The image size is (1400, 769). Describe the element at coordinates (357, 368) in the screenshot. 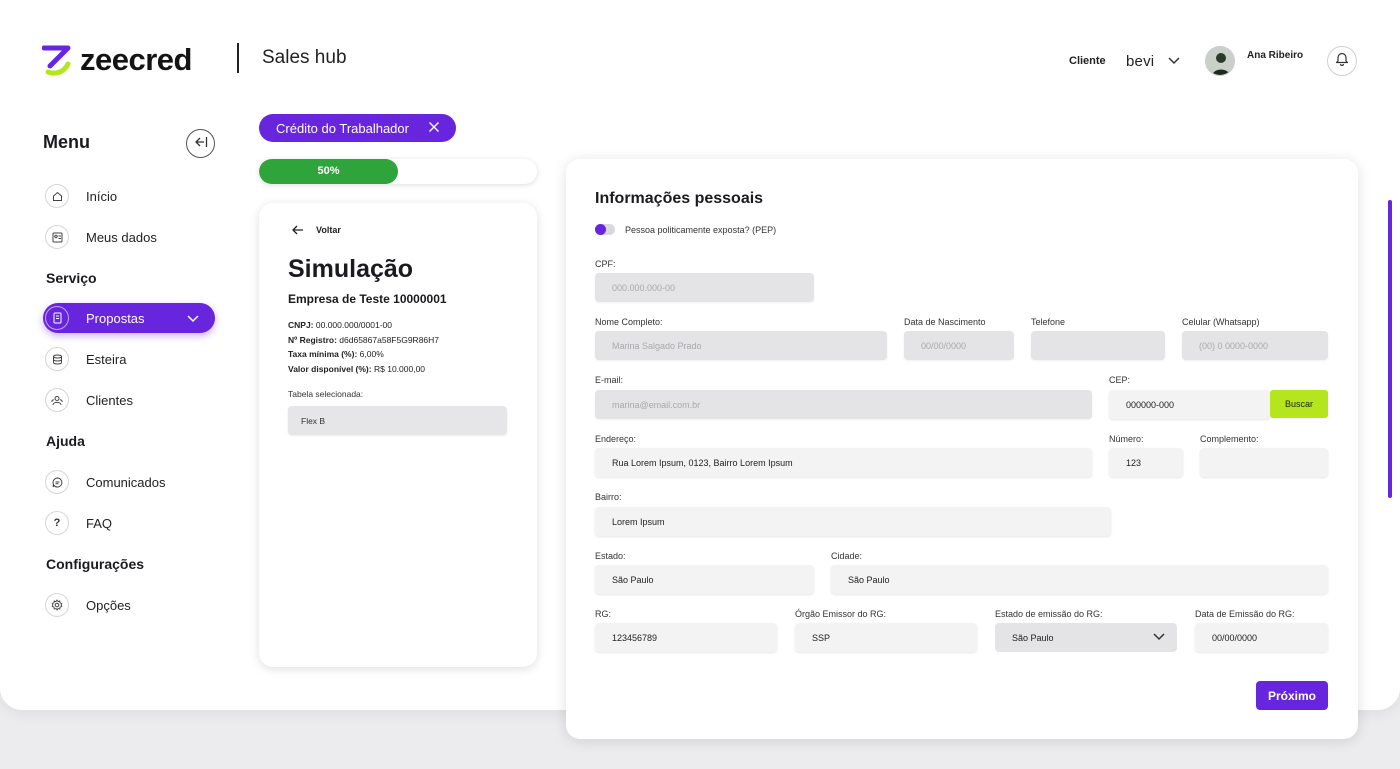

I see `valor-row: Valor disponível (%): R$ 10.000,00` at that location.